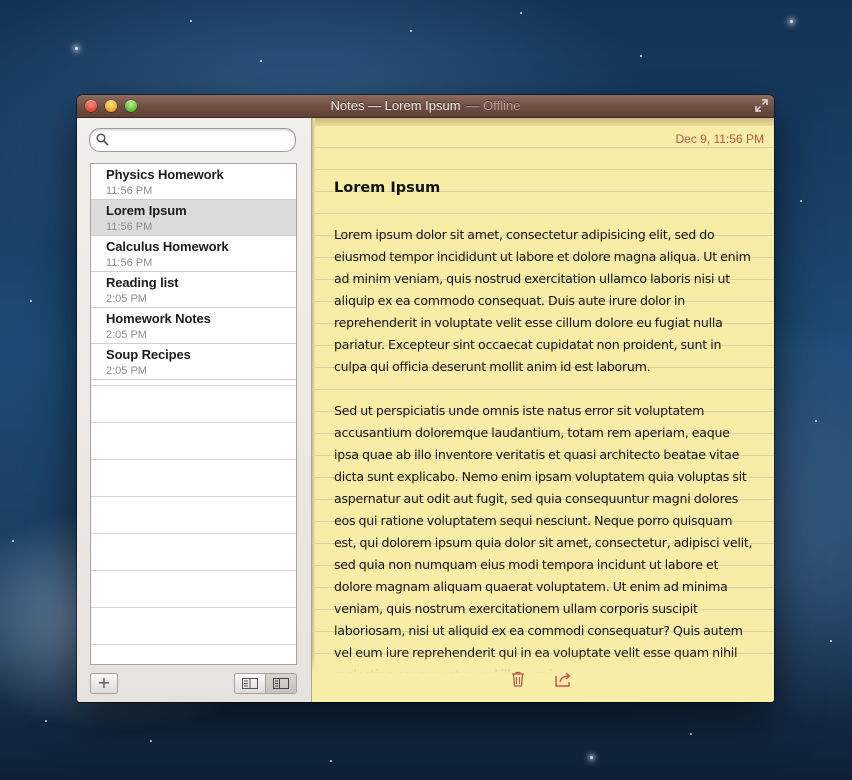 The width and height of the screenshot is (852, 780). I want to click on split-view-icon, so click(281, 683).